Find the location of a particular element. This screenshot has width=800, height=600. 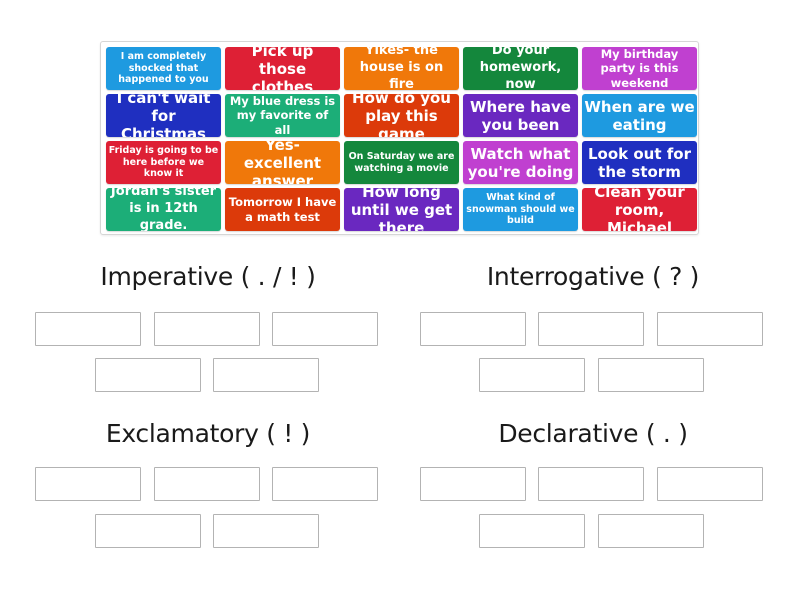

draggable-tile: Look out for the storm is located at coordinates (639, 162).